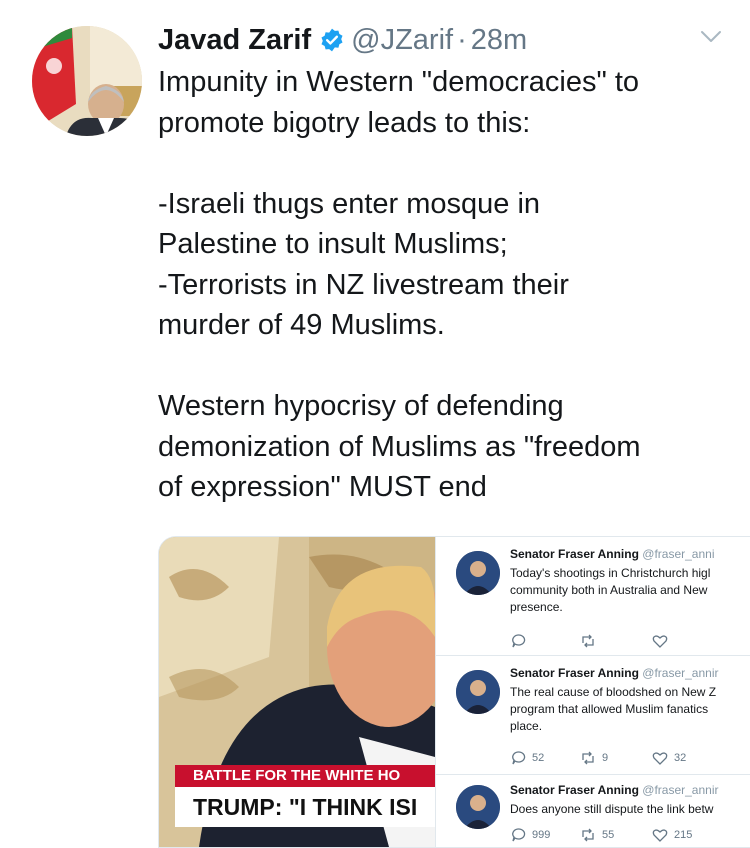 This screenshot has height=848, width=750. Describe the element at coordinates (610, 573) in the screenshot. I see `embedded-line: Today's shootings in Christchurch higl` at that location.